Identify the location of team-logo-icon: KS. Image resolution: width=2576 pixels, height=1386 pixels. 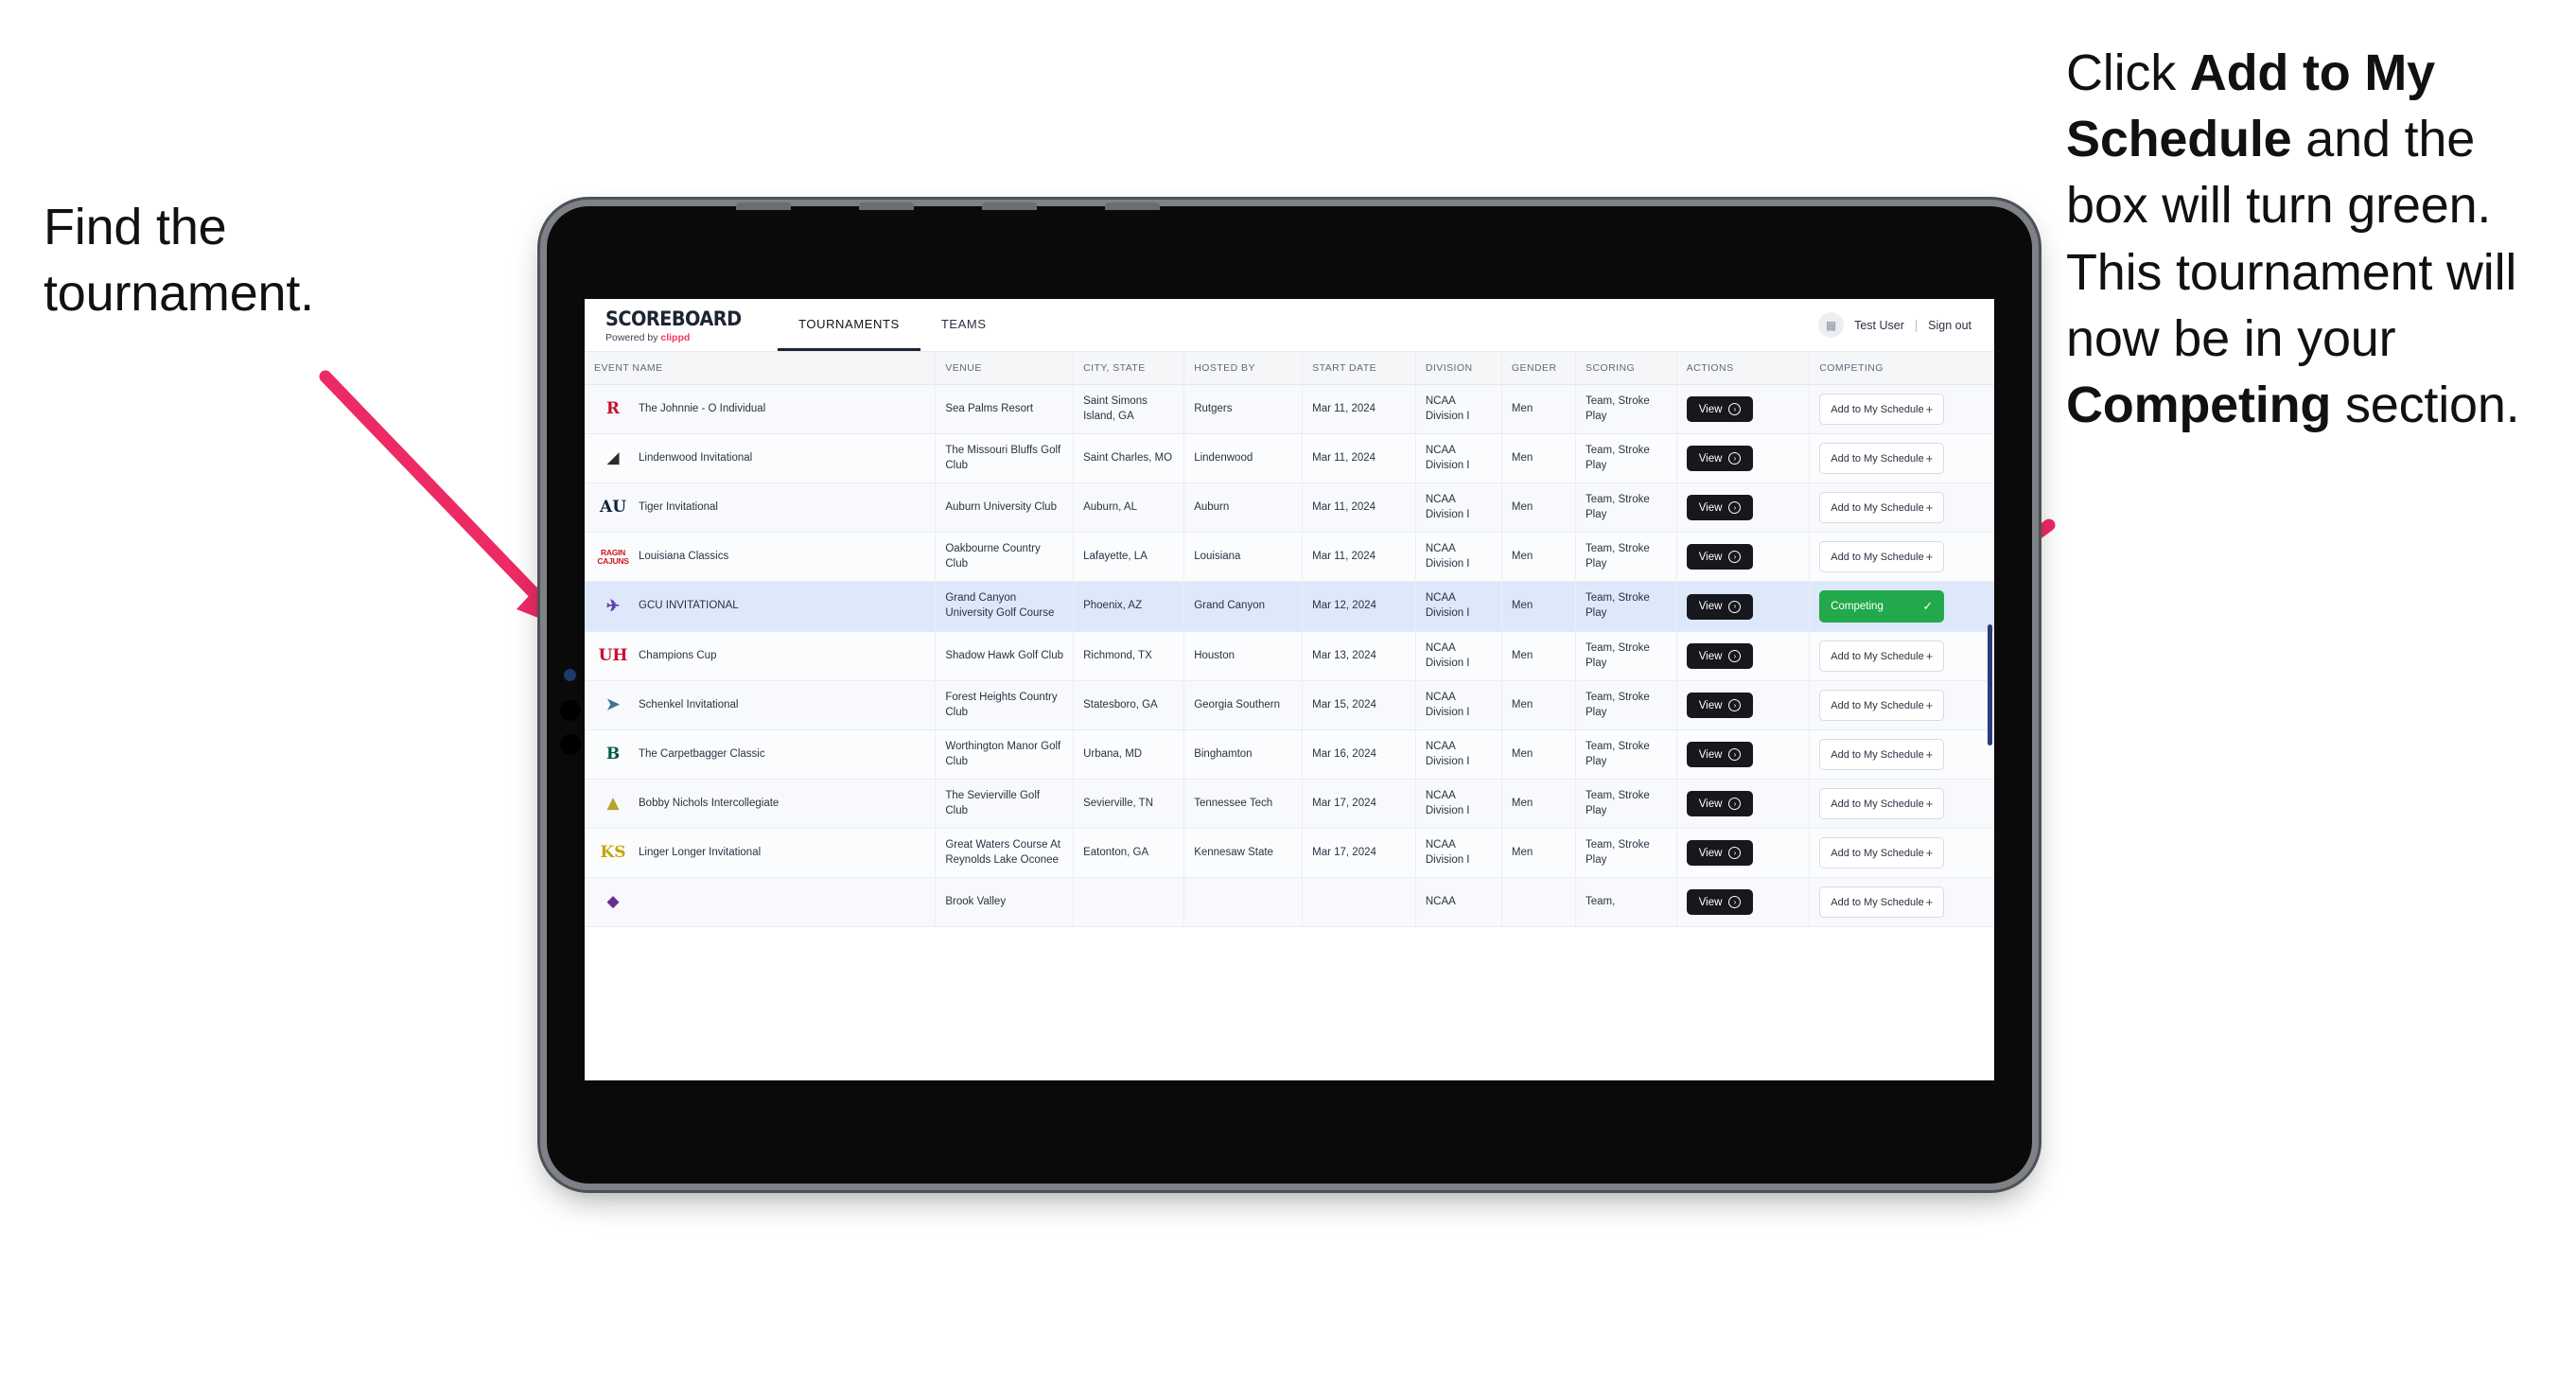
(613, 852).